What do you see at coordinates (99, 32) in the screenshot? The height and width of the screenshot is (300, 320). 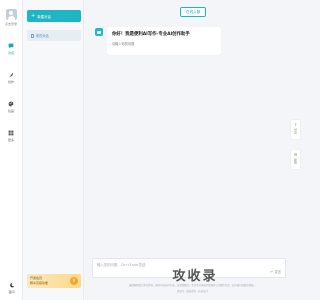 I see `assistant-avatar-icon` at bounding box center [99, 32].